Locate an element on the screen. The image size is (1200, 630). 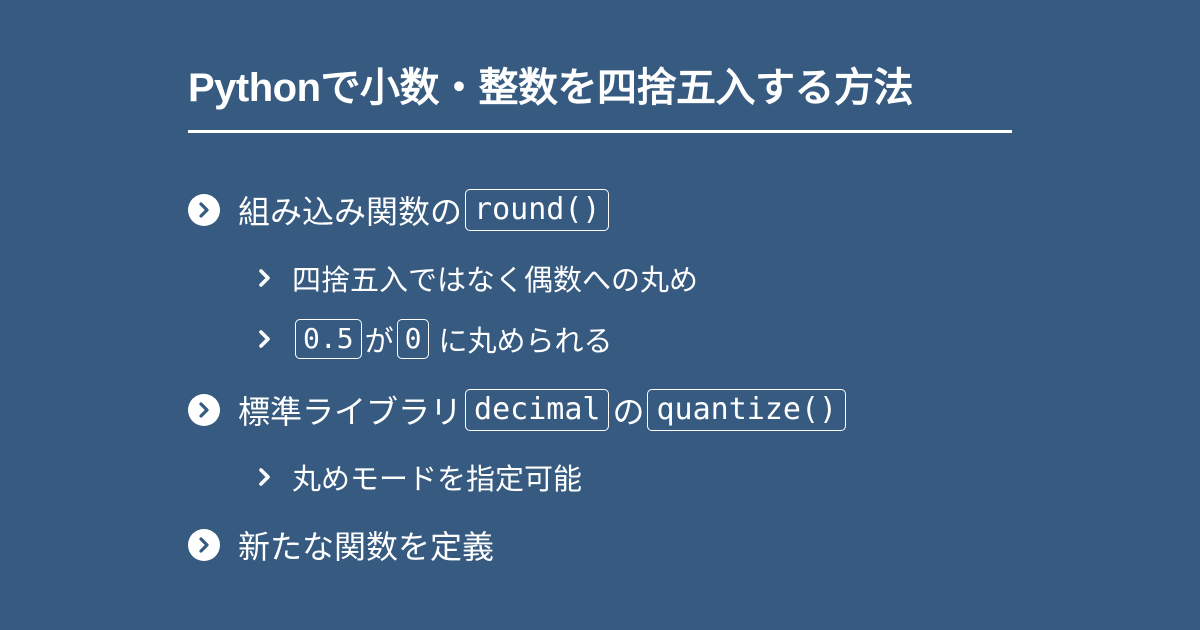
item-text: に丸められる is located at coordinates (525, 341).